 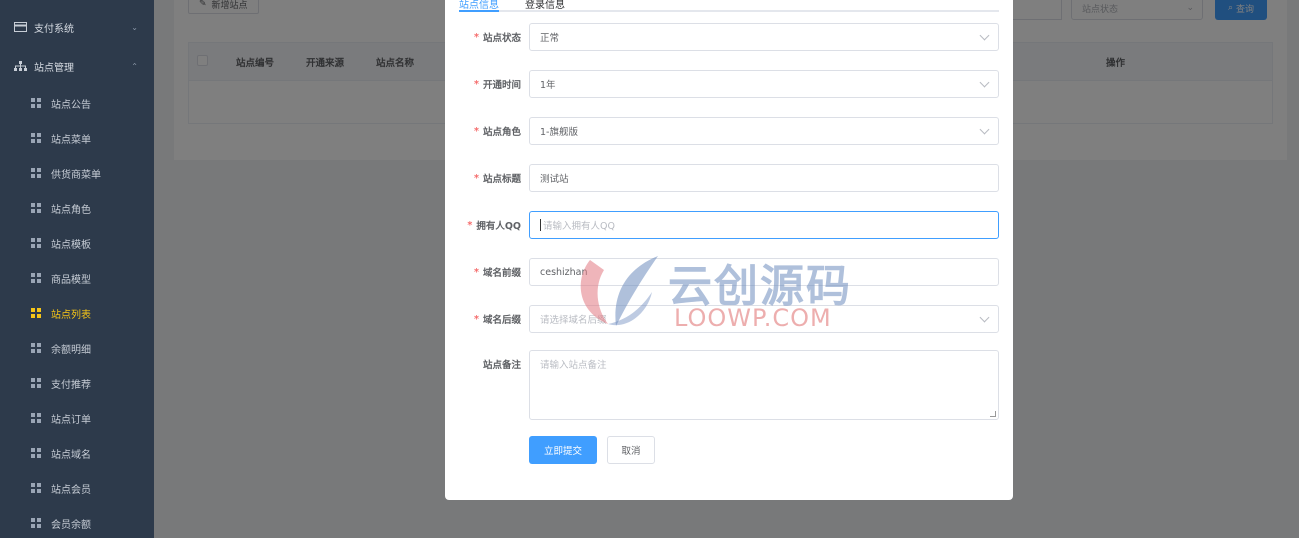 What do you see at coordinates (559, 132) in the screenshot?
I see `site-role-value: 1-旗舰版` at bounding box center [559, 132].